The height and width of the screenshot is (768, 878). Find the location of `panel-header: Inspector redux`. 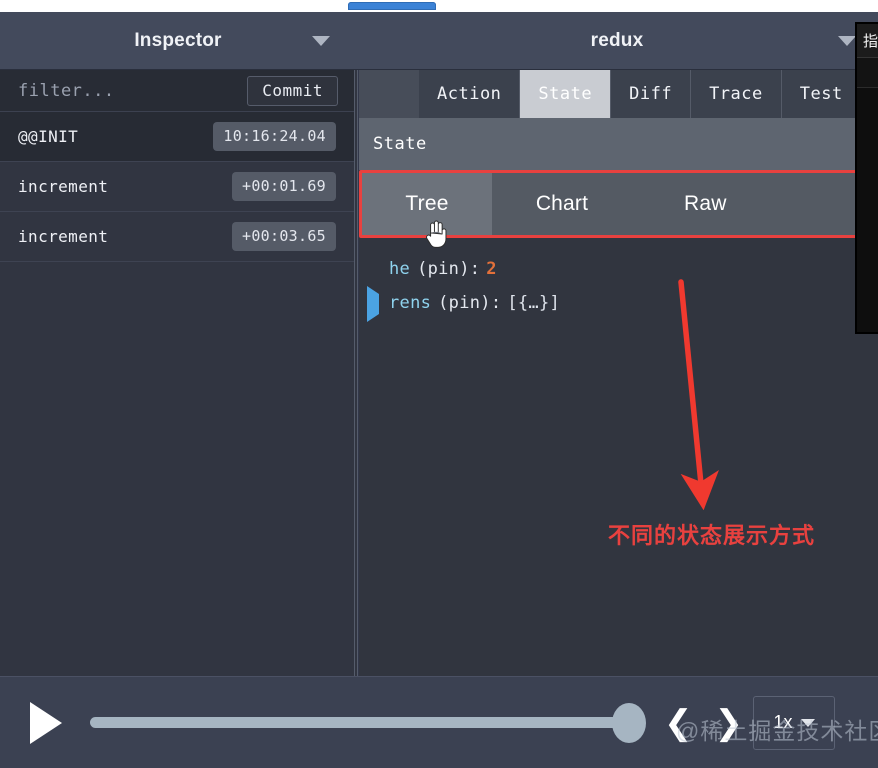

panel-header: Inspector redux is located at coordinates (439, 41).